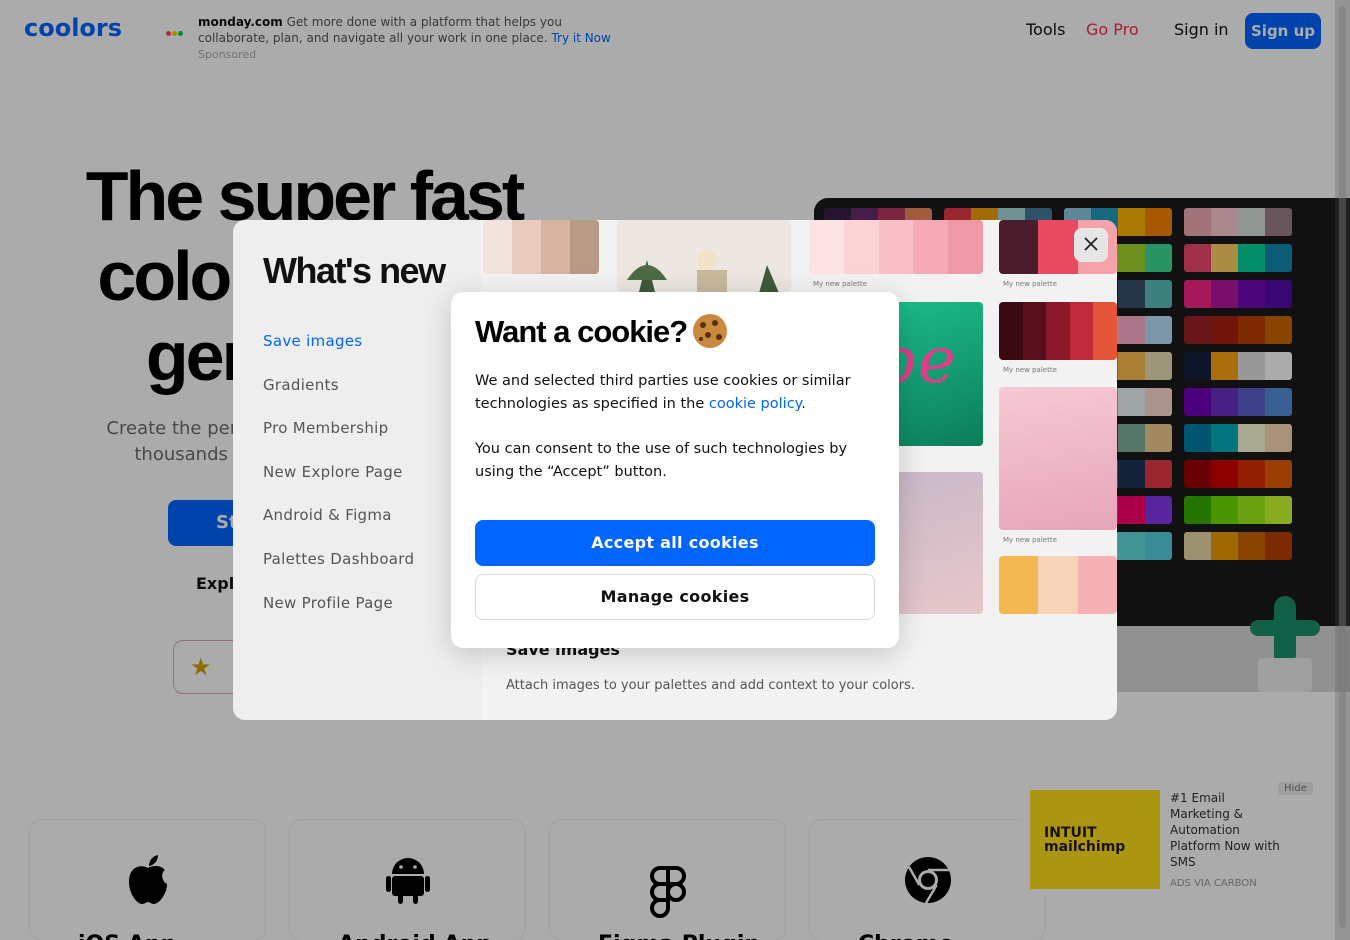  I want to click on cookie-dialog-title: Want a cookie?, so click(601, 332).